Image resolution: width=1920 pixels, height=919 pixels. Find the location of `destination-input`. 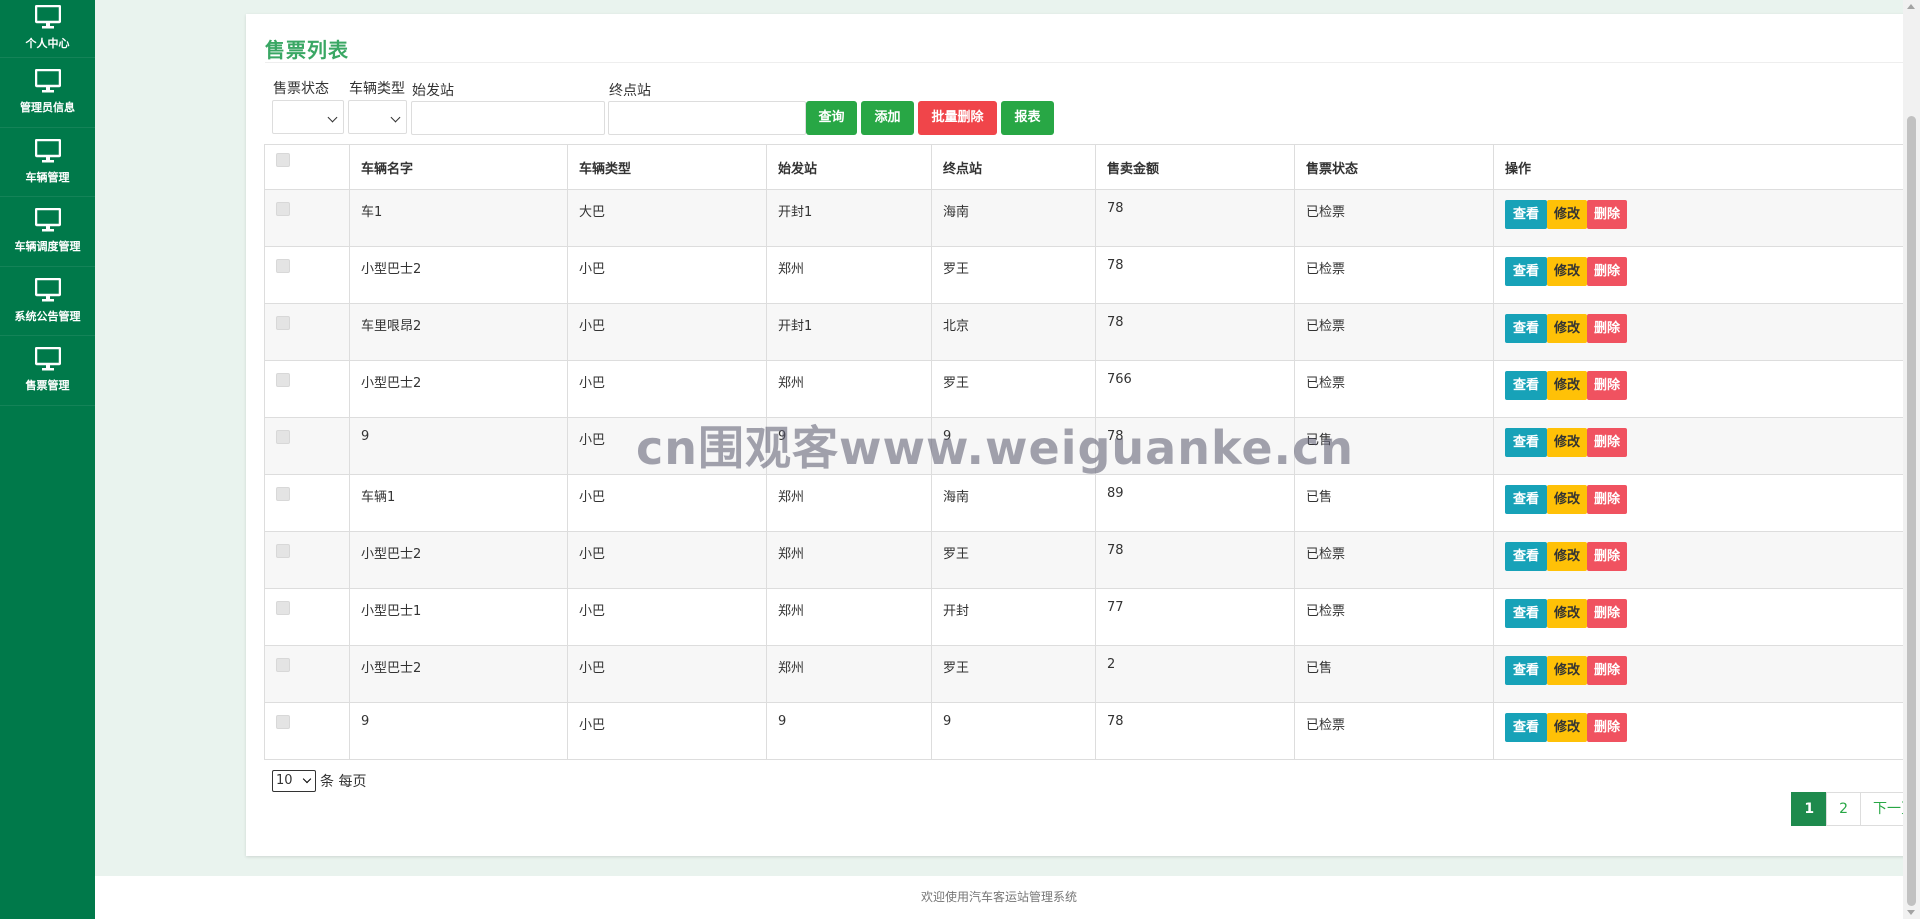

destination-input is located at coordinates (707, 118).